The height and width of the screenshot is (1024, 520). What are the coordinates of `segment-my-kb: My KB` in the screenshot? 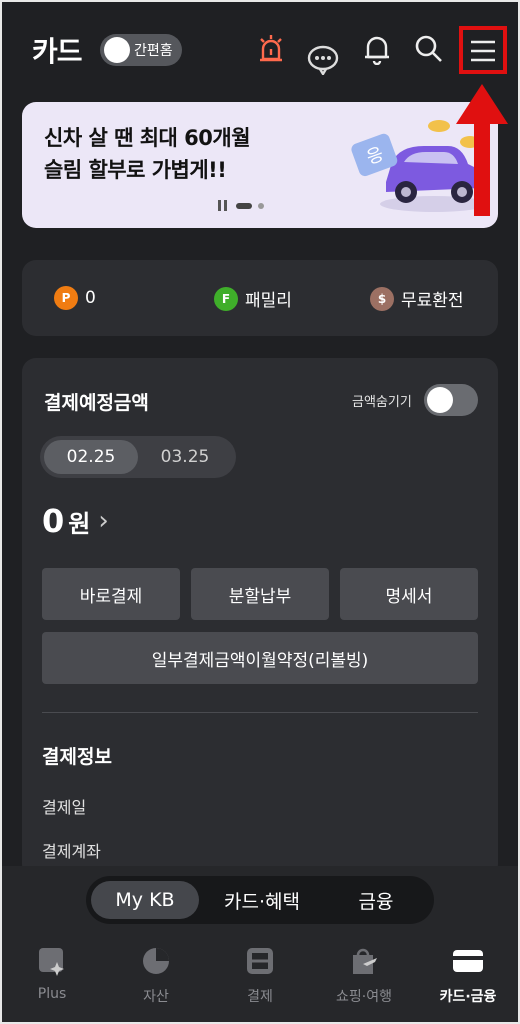 It's located at (145, 900).